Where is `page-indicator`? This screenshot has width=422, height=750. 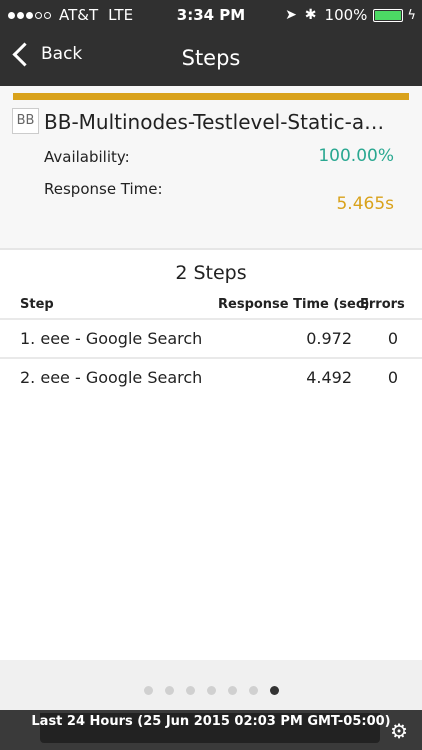 page-indicator is located at coordinates (211, 689).